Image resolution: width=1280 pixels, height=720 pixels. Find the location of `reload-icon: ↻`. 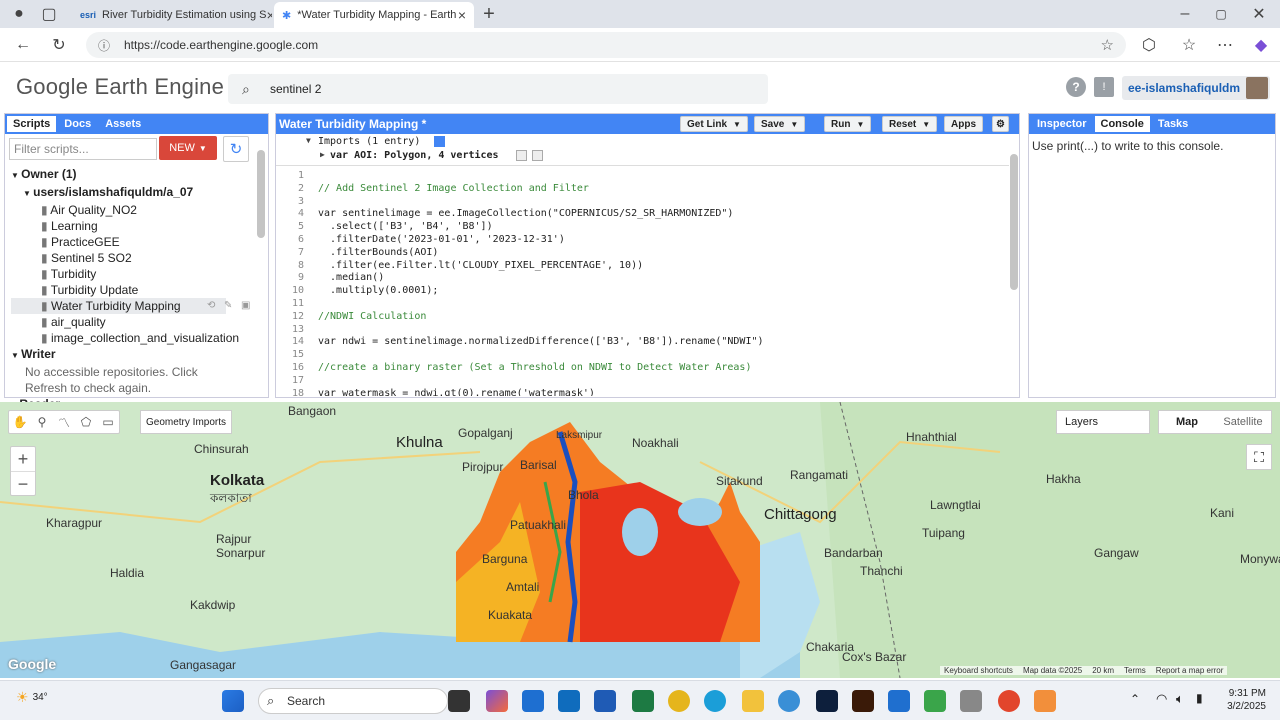

reload-icon: ↻ is located at coordinates (59, 45).